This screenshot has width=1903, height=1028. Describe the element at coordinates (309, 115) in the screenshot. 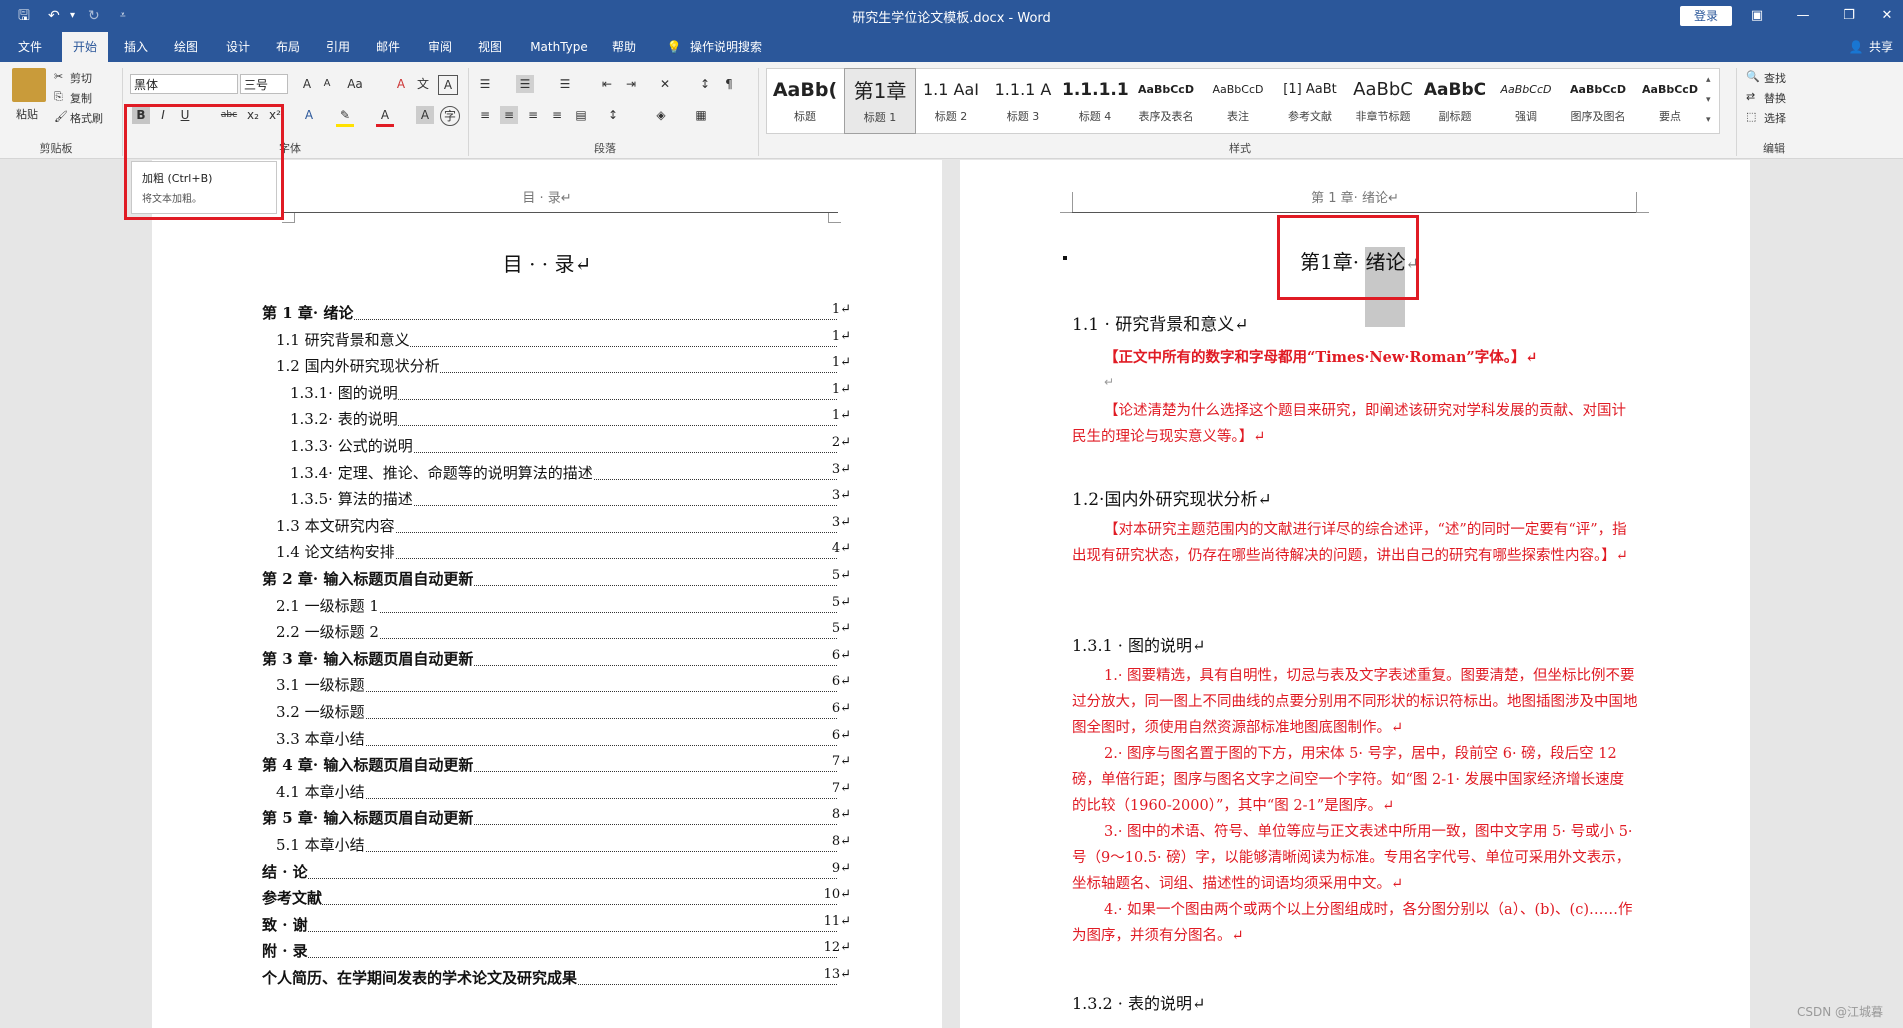

I see `text-effects-icon: A` at that location.